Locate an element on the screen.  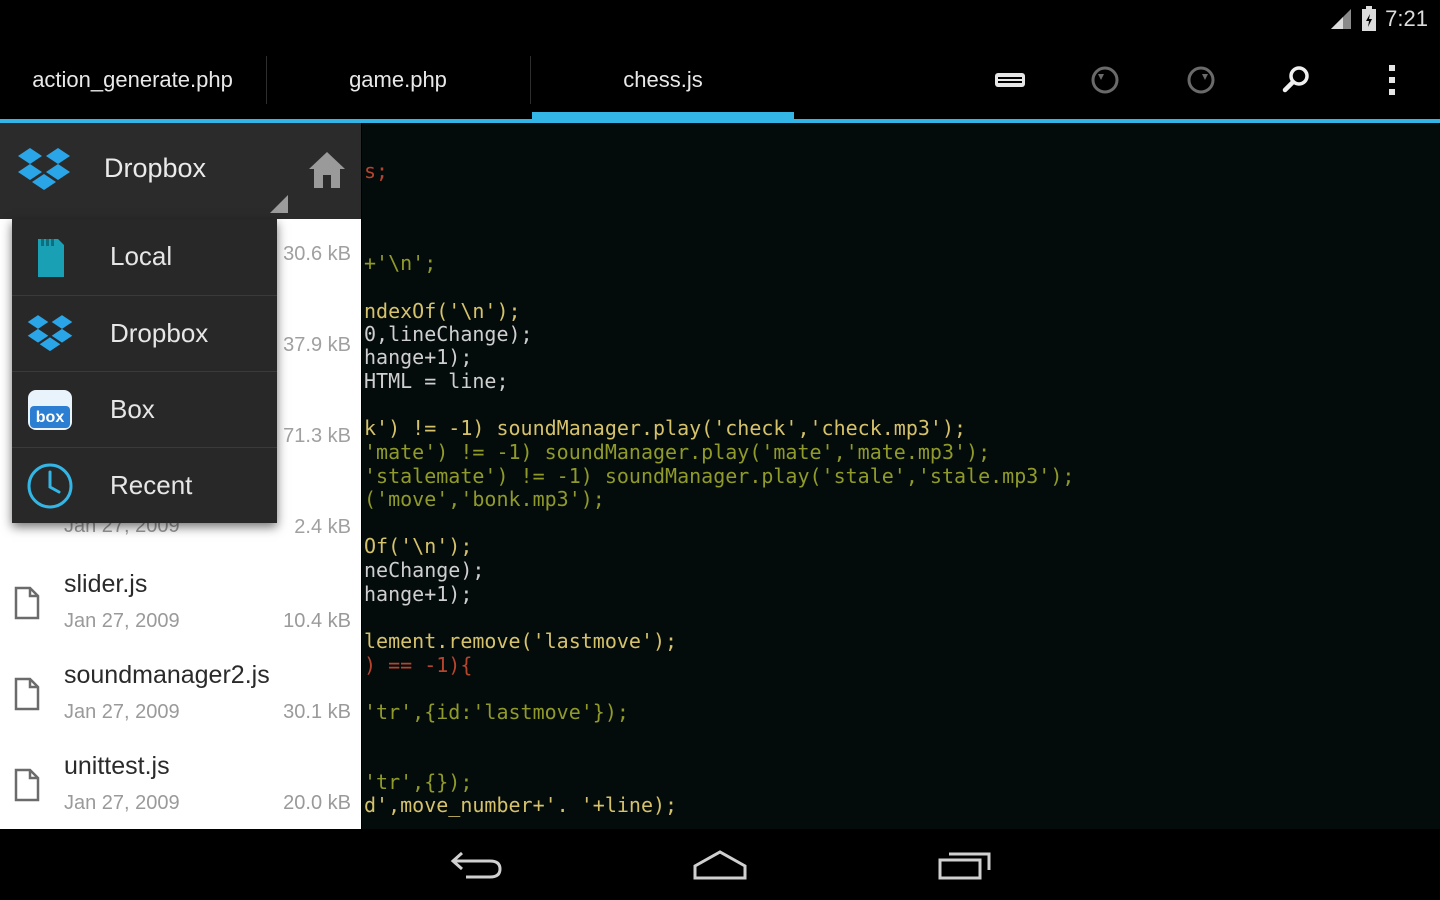
battery-icon is located at coordinates (1369, 18).